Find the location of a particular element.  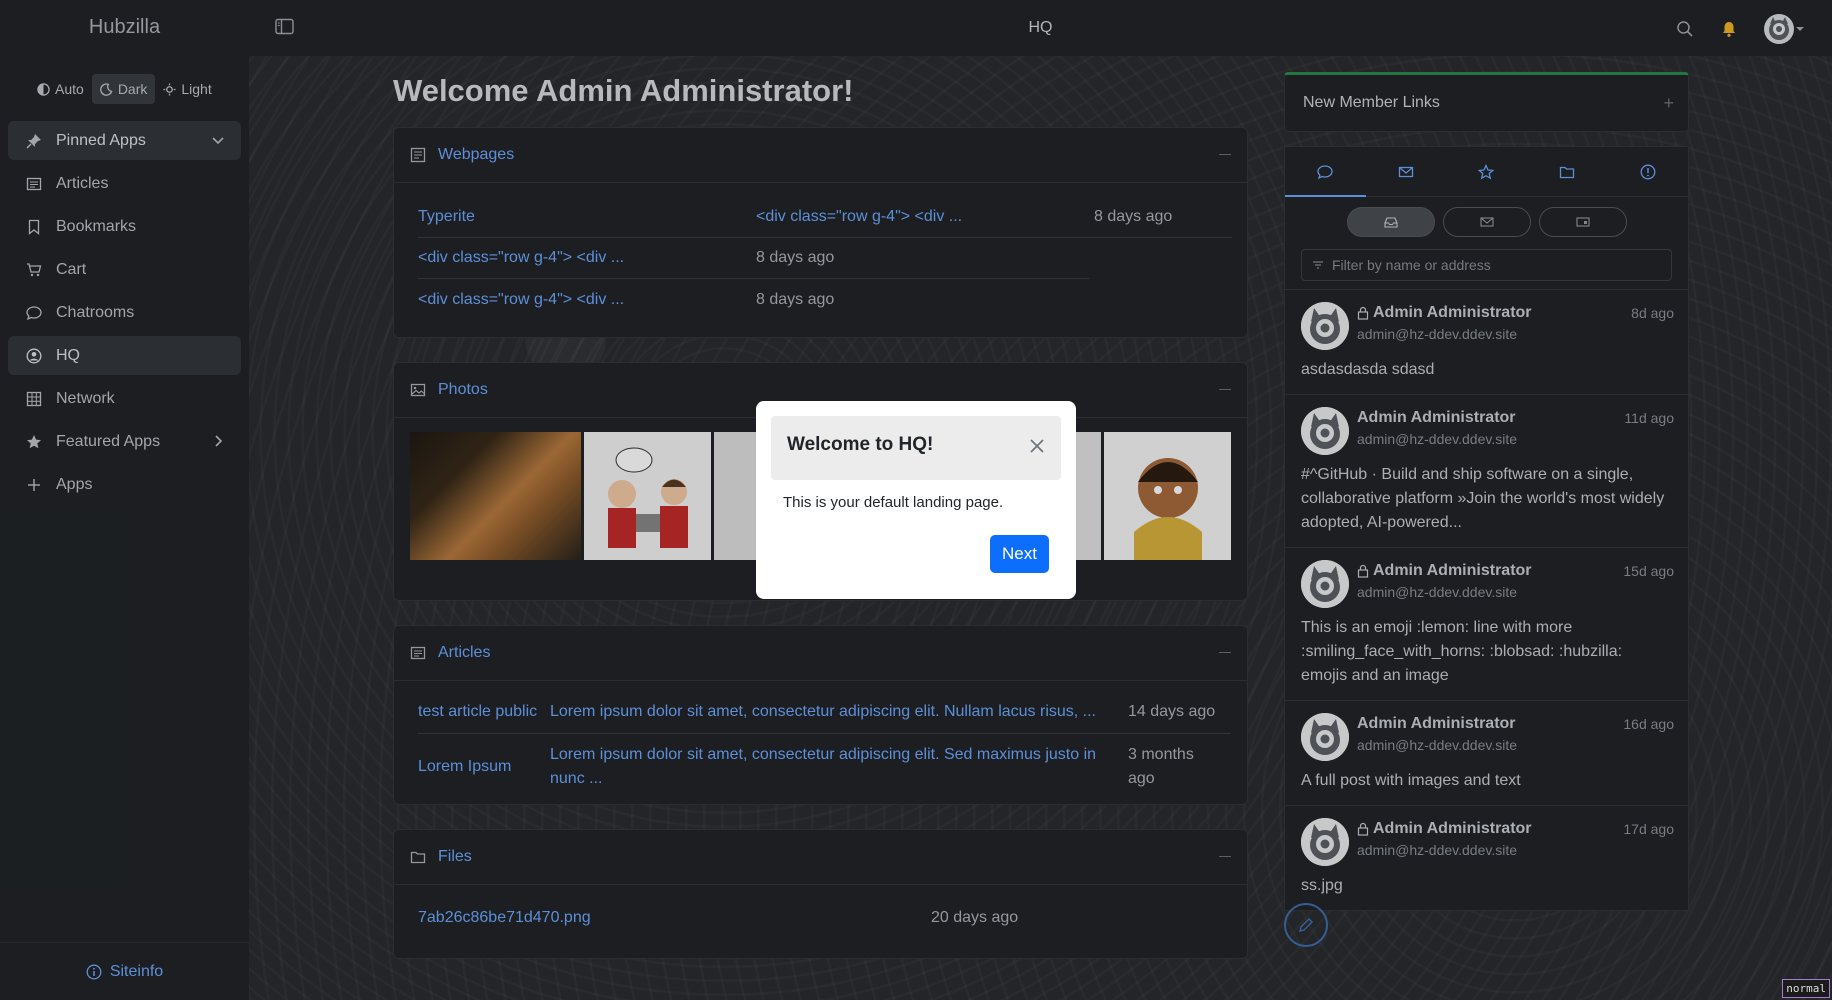

status-badge: normal is located at coordinates (1806, 988).